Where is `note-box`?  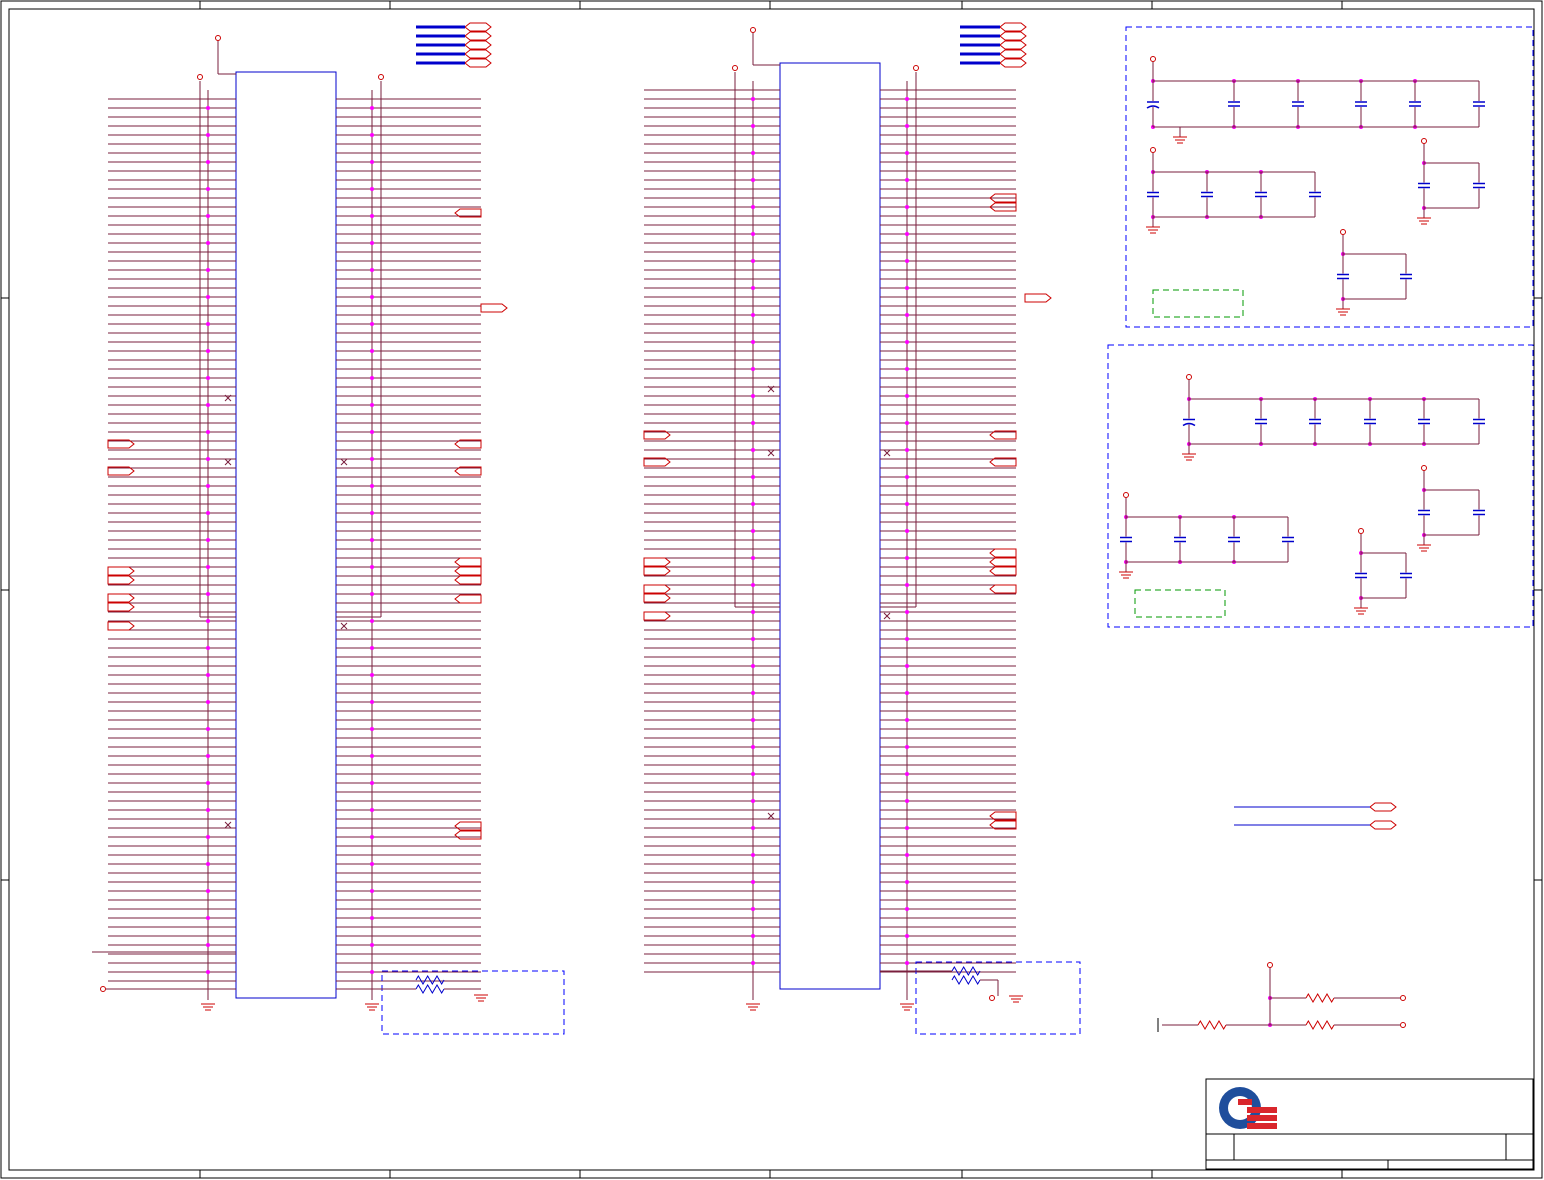
note-box is located at coordinates (1180, 603).